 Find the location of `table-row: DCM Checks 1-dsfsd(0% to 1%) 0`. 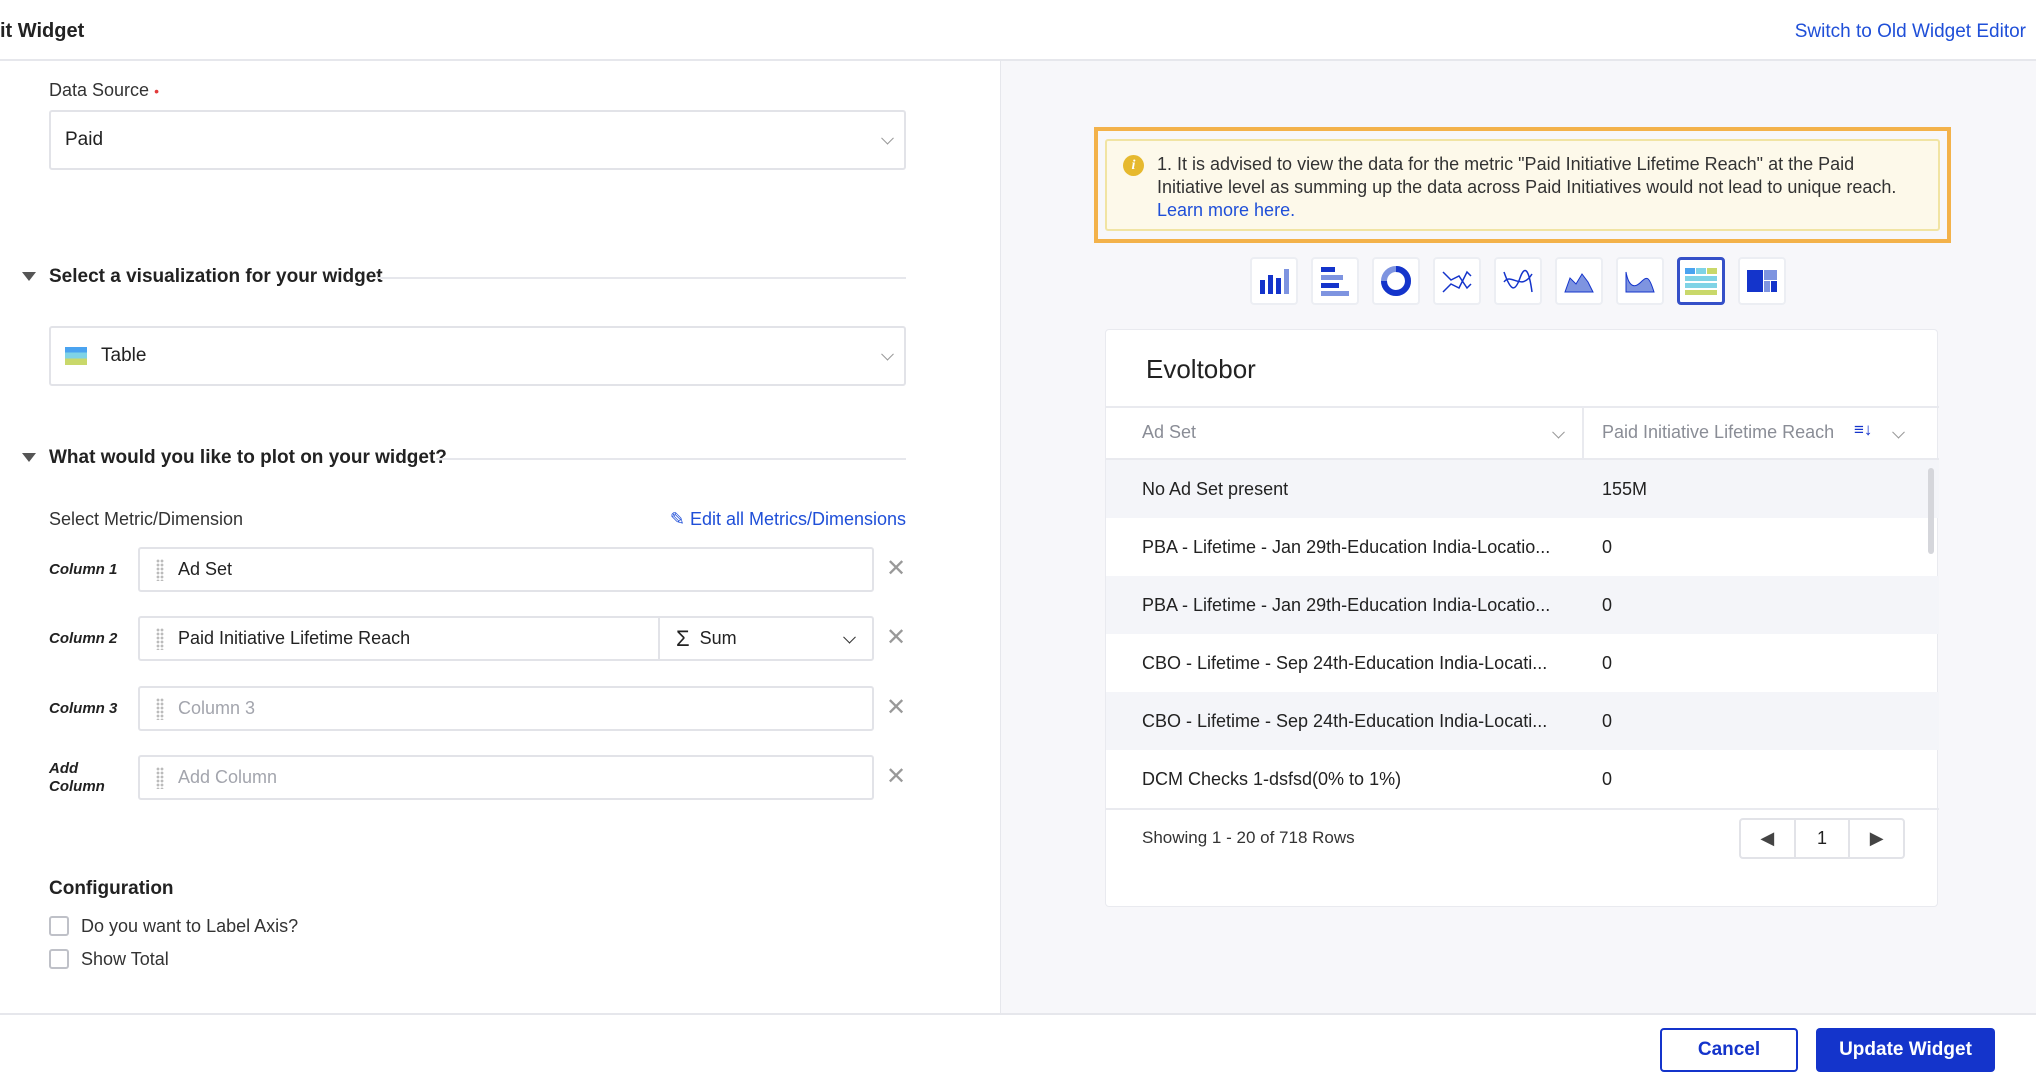

table-row: DCM Checks 1-dsfsd(0% to 1%) 0 is located at coordinates (1377, 778).